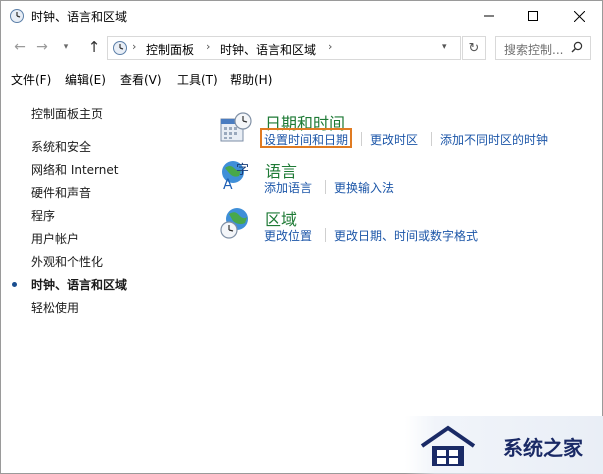 The image size is (603, 474). I want to click on watermark-text: 系统之家, so click(543, 448).